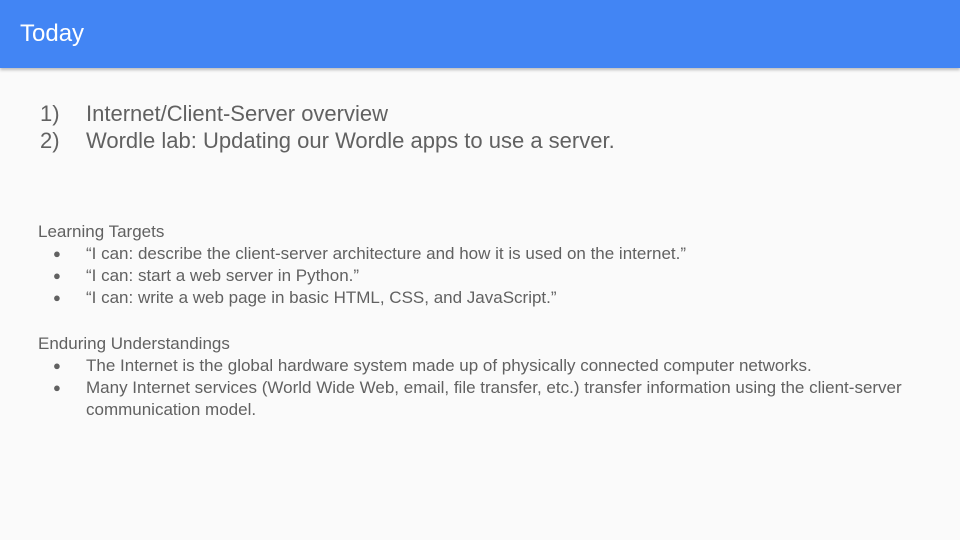 The height and width of the screenshot is (540, 960). I want to click on list-item-text: “I can: start a web server in Python.”, so click(223, 275).